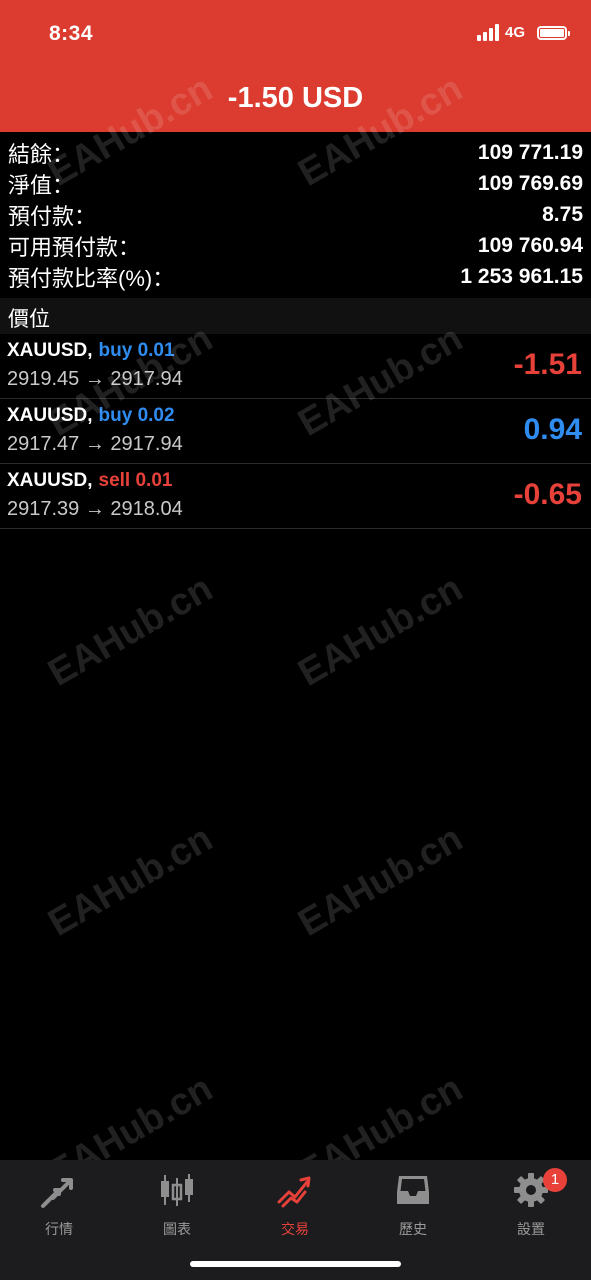  Describe the element at coordinates (29, 319) in the screenshot. I see `positions-section-title: 價位` at that location.